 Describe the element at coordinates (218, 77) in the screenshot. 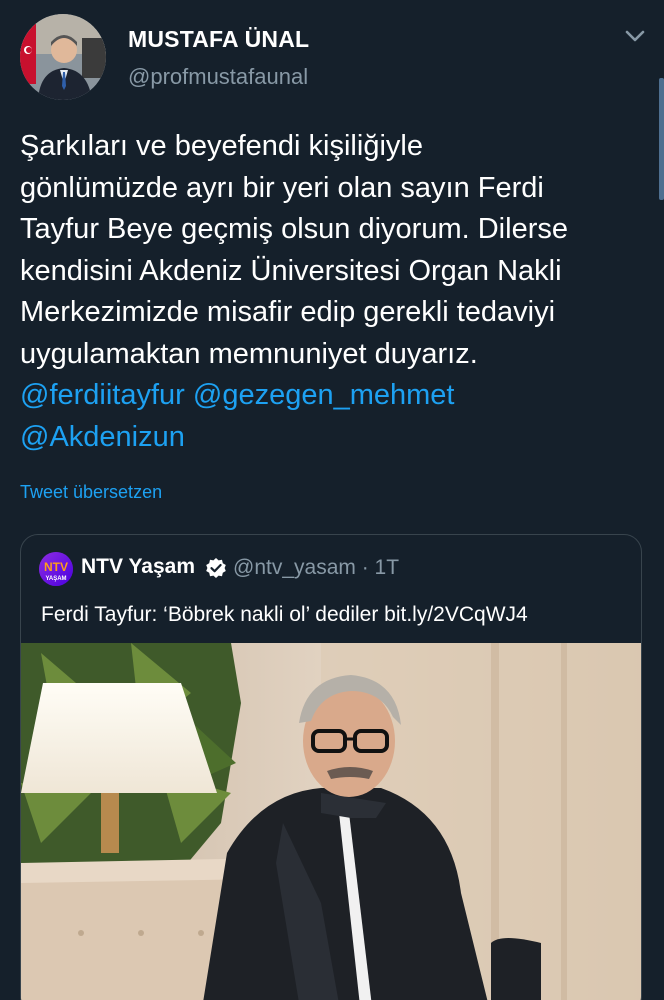

I see `author-handle: @profmustafaunal` at that location.